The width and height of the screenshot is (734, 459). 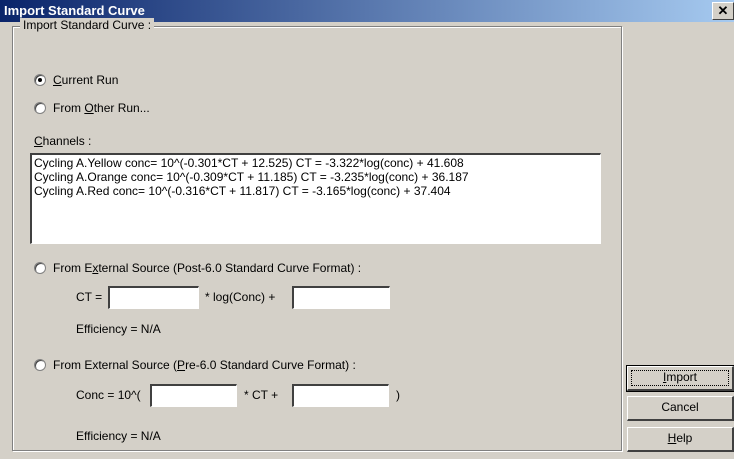 I want to click on cancel-button-label: Cancel, so click(x=680, y=407).